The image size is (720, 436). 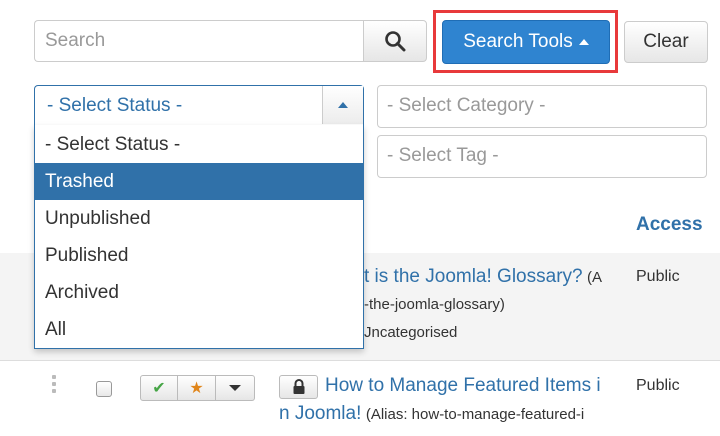 What do you see at coordinates (518, 41) in the screenshot?
I see `search-tools-label: Search Tools` at bounding box center [518, 41].